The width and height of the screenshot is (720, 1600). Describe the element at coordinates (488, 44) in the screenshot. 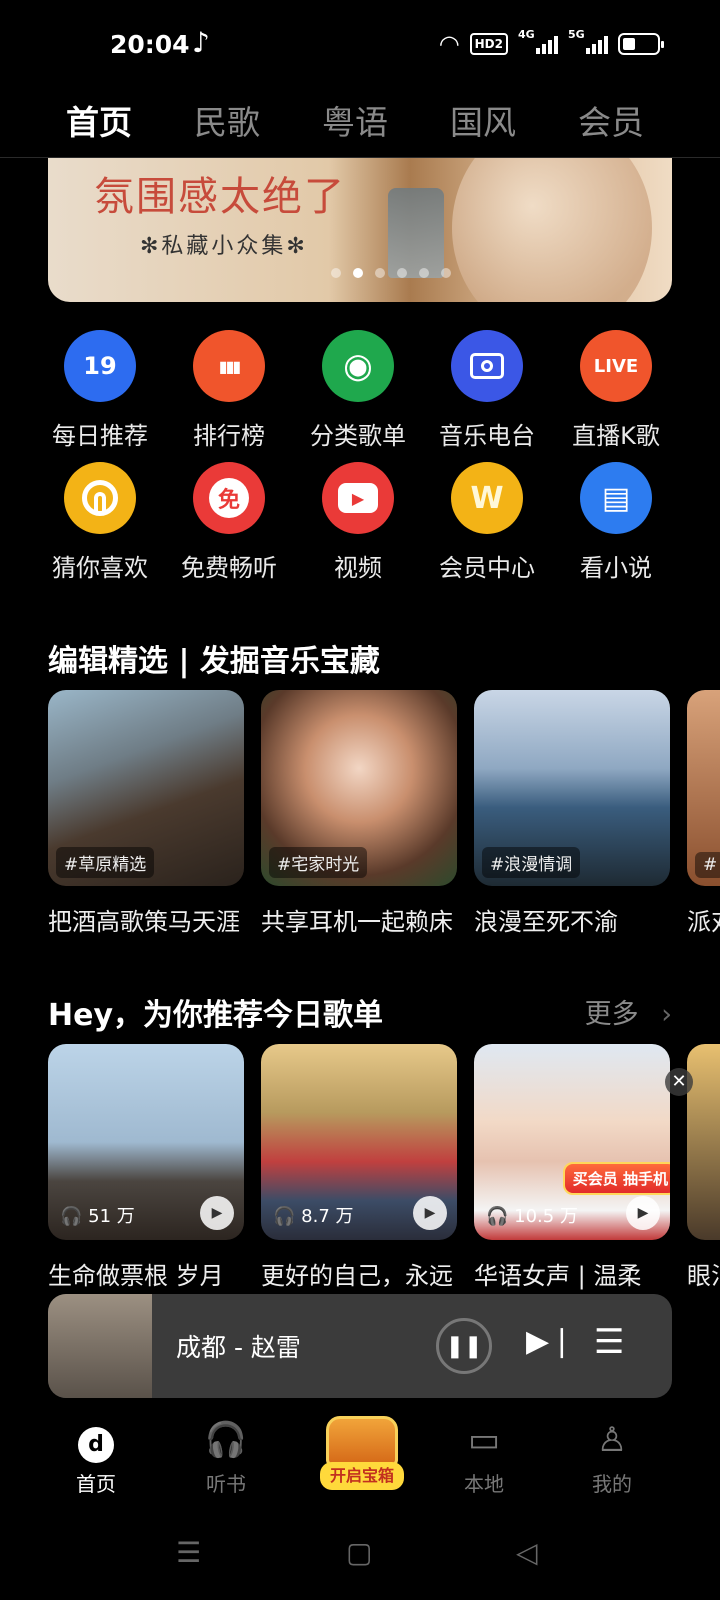

I see `hd-voice-icon: HD2` at that location.